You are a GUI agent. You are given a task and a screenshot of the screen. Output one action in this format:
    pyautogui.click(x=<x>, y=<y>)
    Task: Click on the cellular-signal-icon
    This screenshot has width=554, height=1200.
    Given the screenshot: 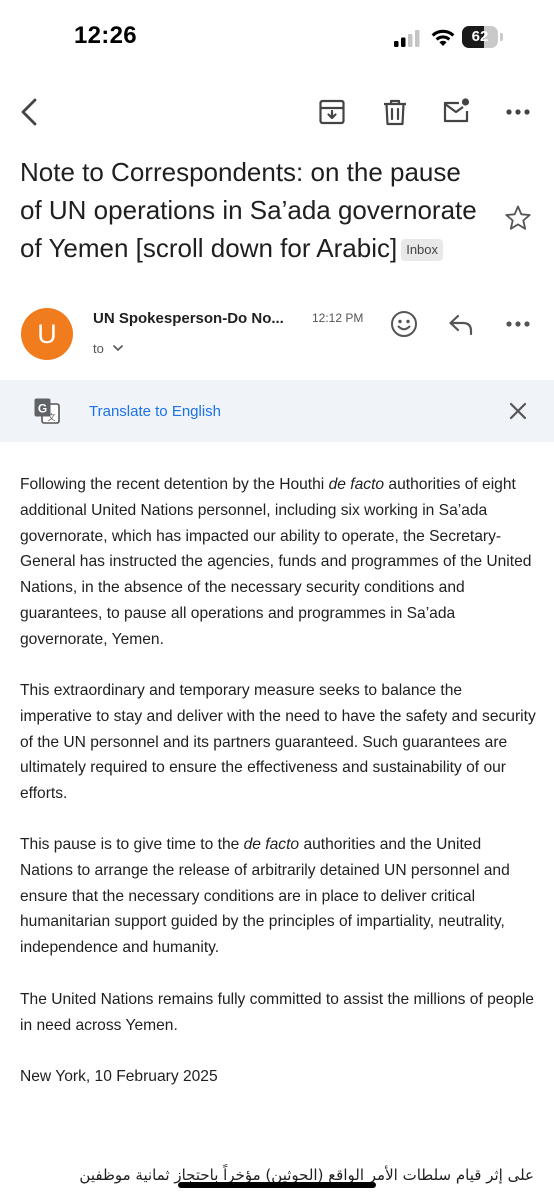 What is the action you would take?
    pyautogui.click(x=407, y=38)
    